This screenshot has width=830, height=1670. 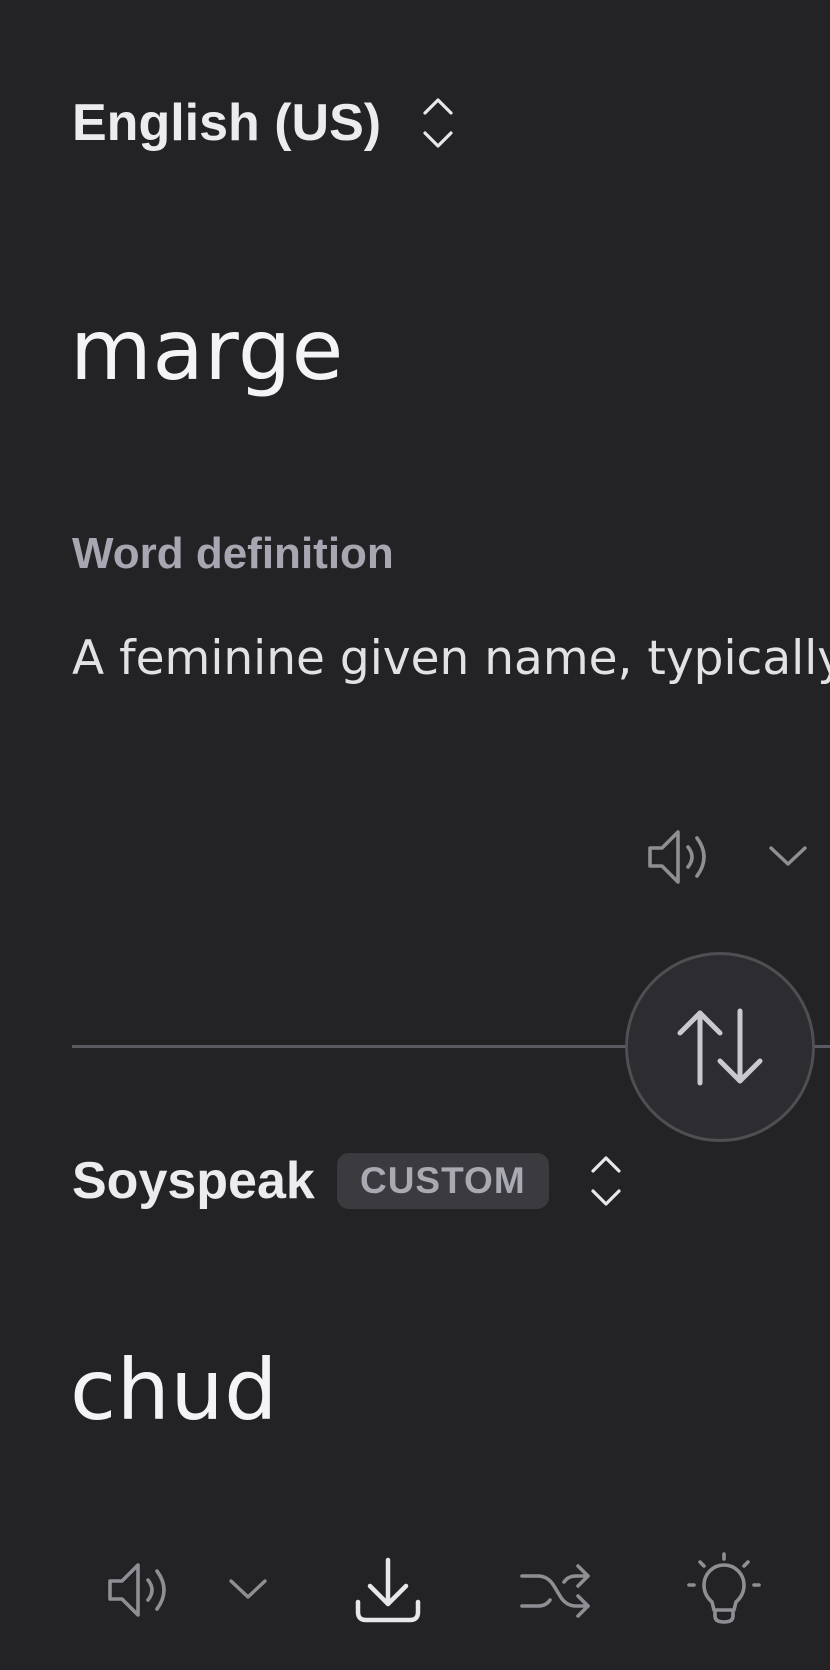 I want to click on source-speak-button, so click(x=679, y=857).